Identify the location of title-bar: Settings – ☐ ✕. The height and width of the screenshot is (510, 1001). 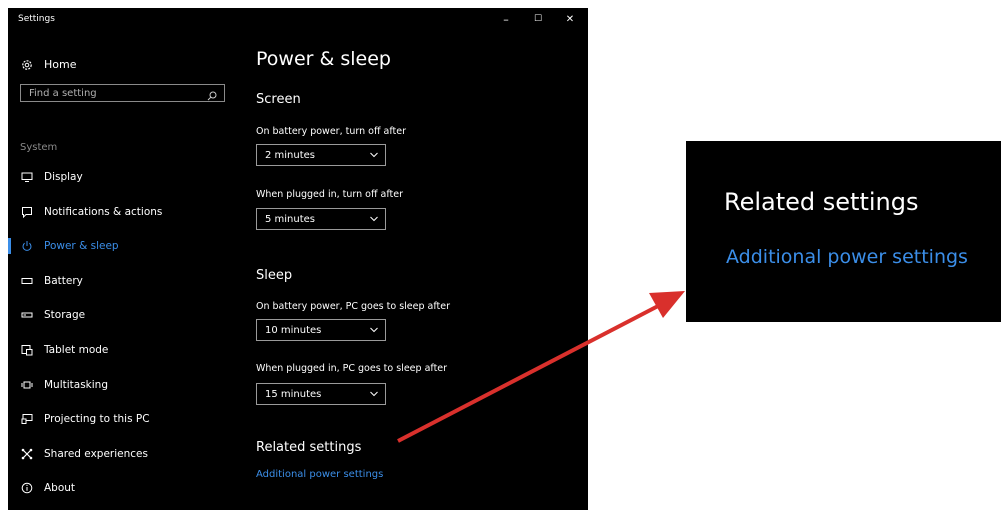
(298, 19).